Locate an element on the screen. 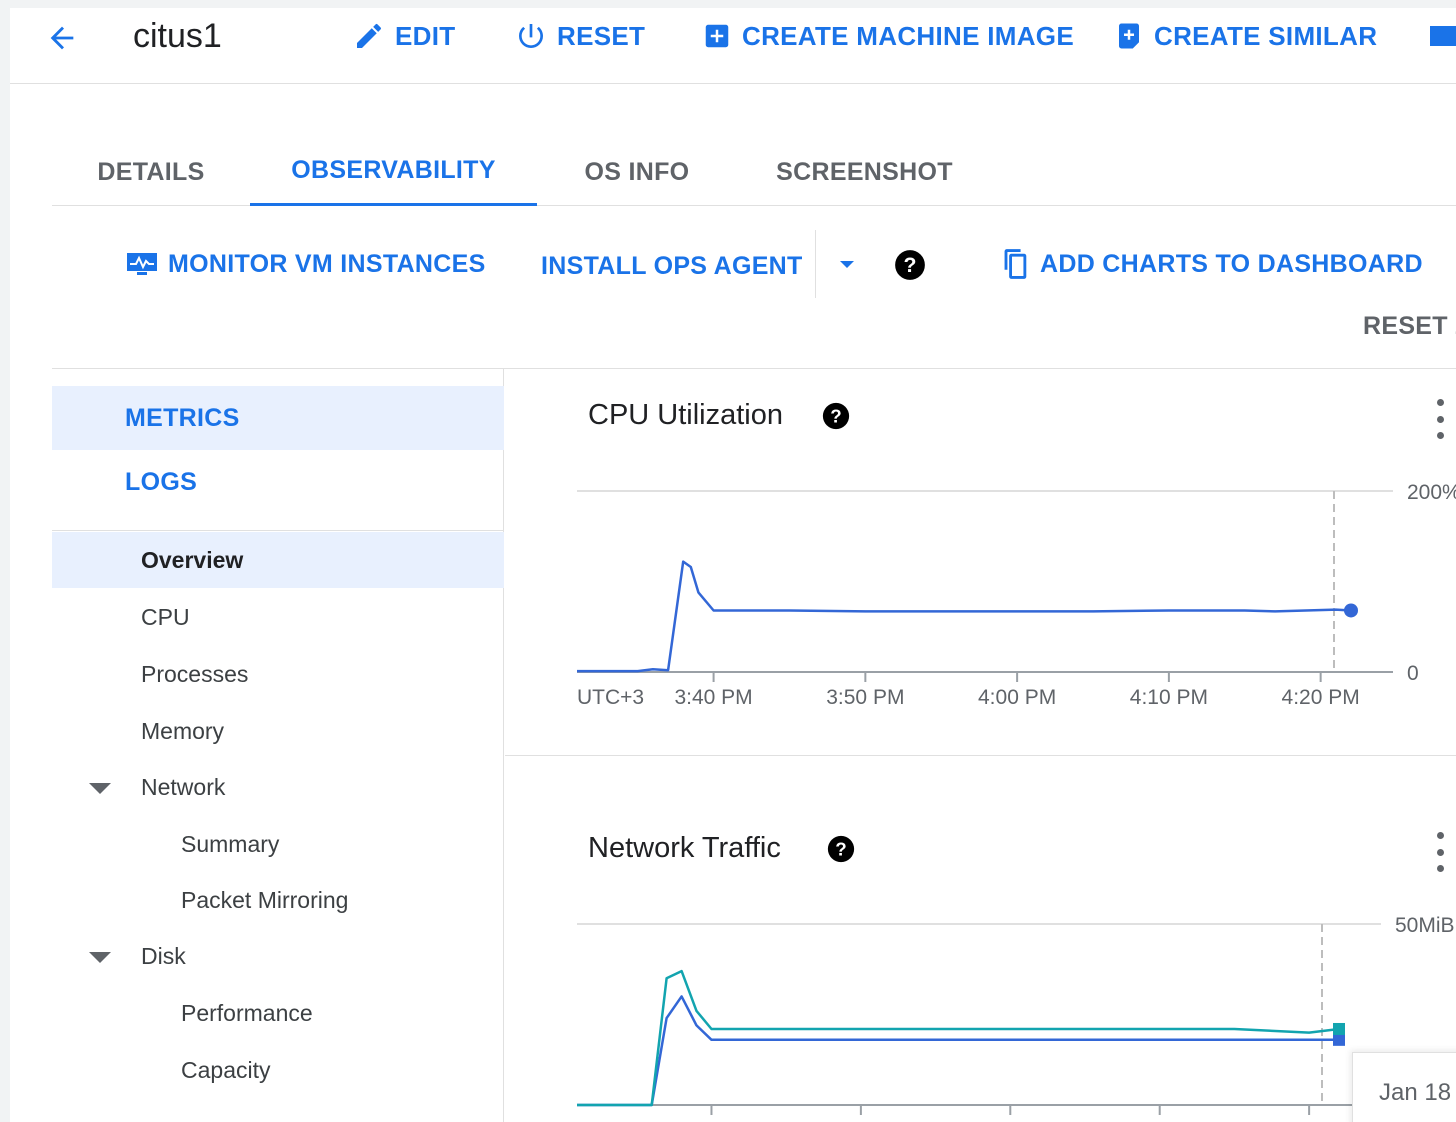  install-ops-agent-dropdown is located at coordinates (847, 265).